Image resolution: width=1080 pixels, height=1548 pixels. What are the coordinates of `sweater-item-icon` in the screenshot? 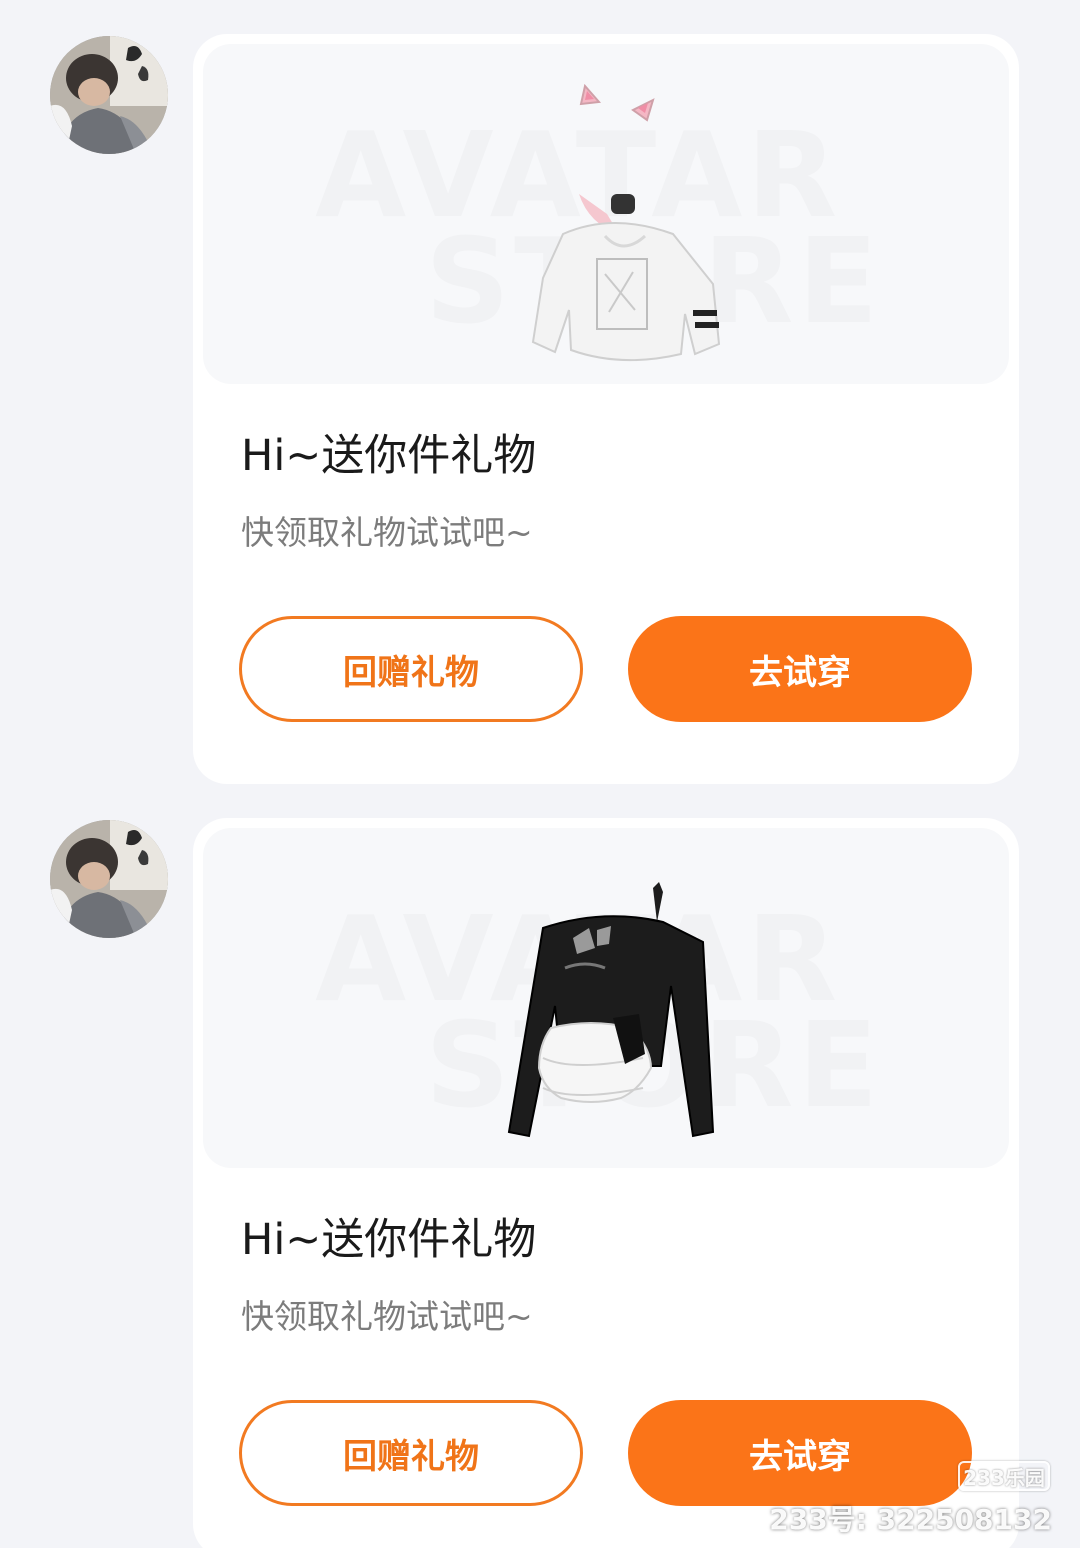 It's located at (626, 223).